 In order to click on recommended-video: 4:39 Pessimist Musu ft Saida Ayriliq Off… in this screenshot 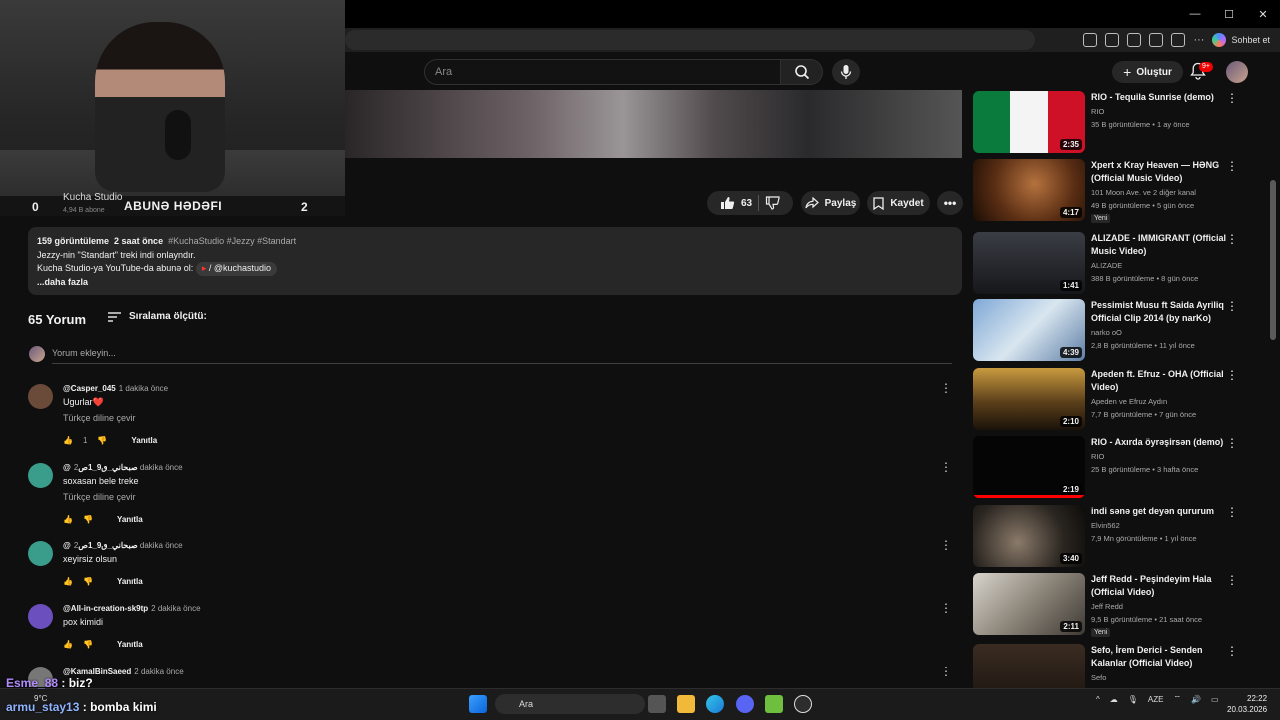, I will do `click(1110, 330)`.